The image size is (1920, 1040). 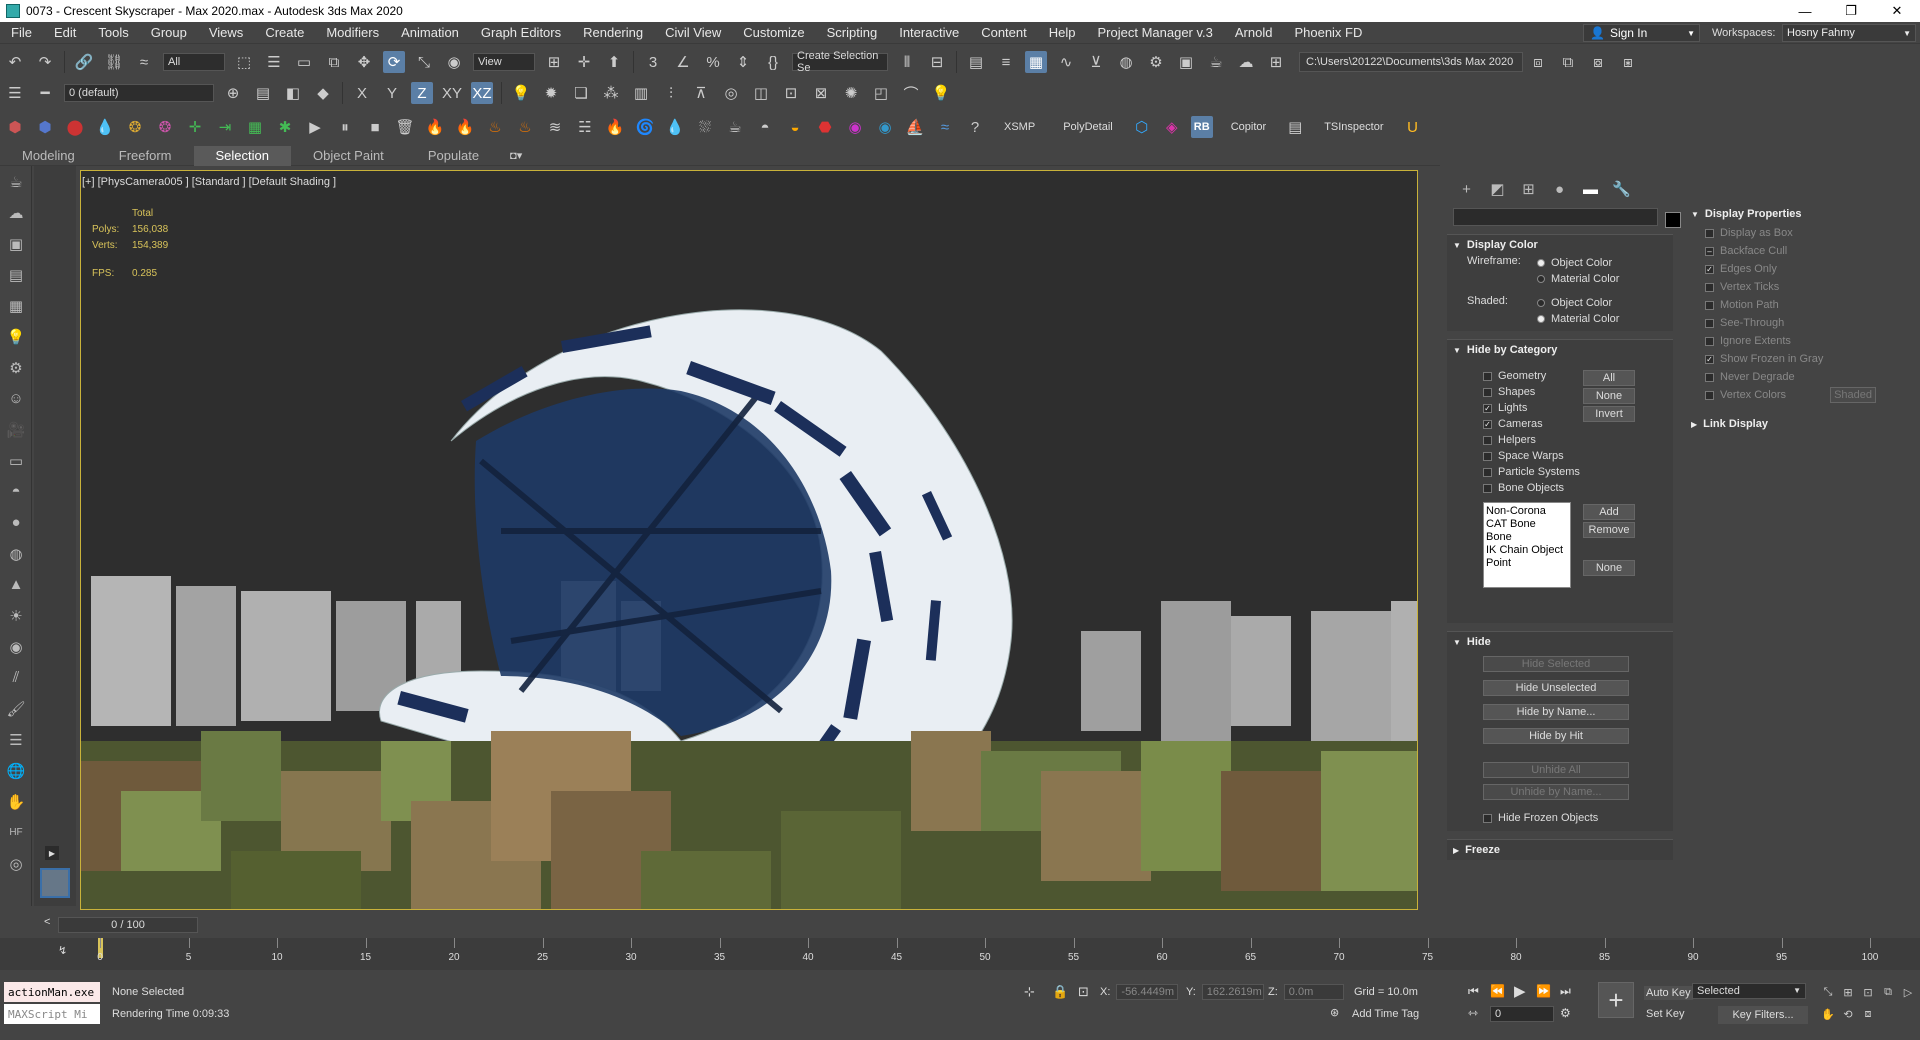 What do you see at coordinates (65, 32) in the screenshot?
I see `menu-edit: Edit` at bounding box center [65, 32].